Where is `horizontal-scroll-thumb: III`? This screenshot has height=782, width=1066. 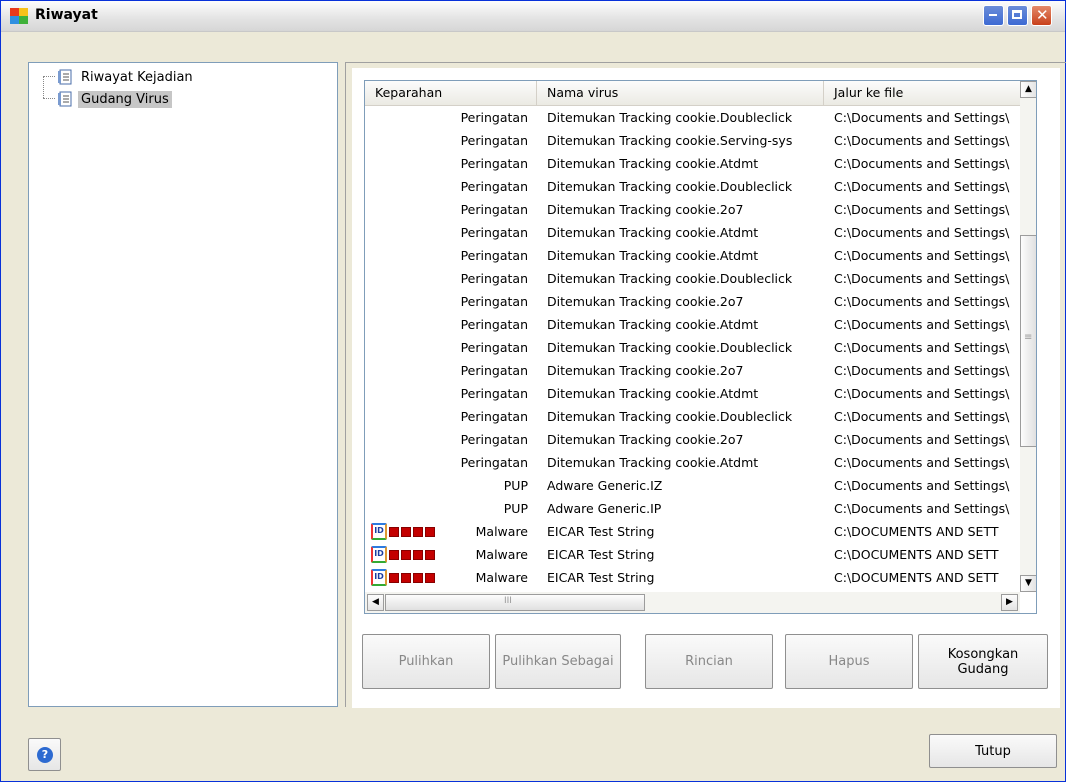 horizontal-scroll-thumb: III is located at coordinates (515, 602).